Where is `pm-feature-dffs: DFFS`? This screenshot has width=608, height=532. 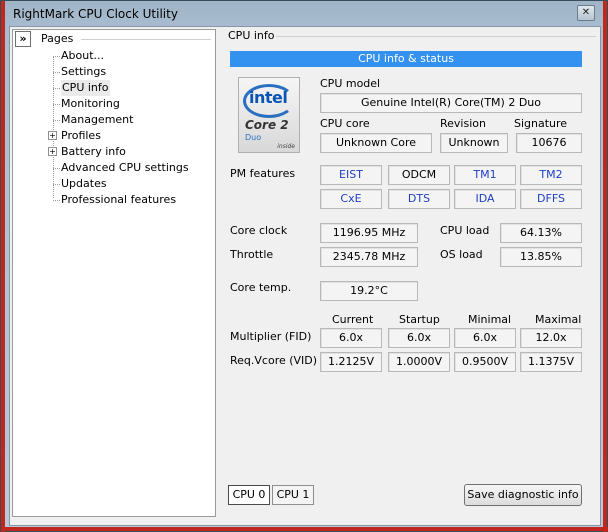 pm-feature-dffs: DFFS is located at coordinates (551, 199).